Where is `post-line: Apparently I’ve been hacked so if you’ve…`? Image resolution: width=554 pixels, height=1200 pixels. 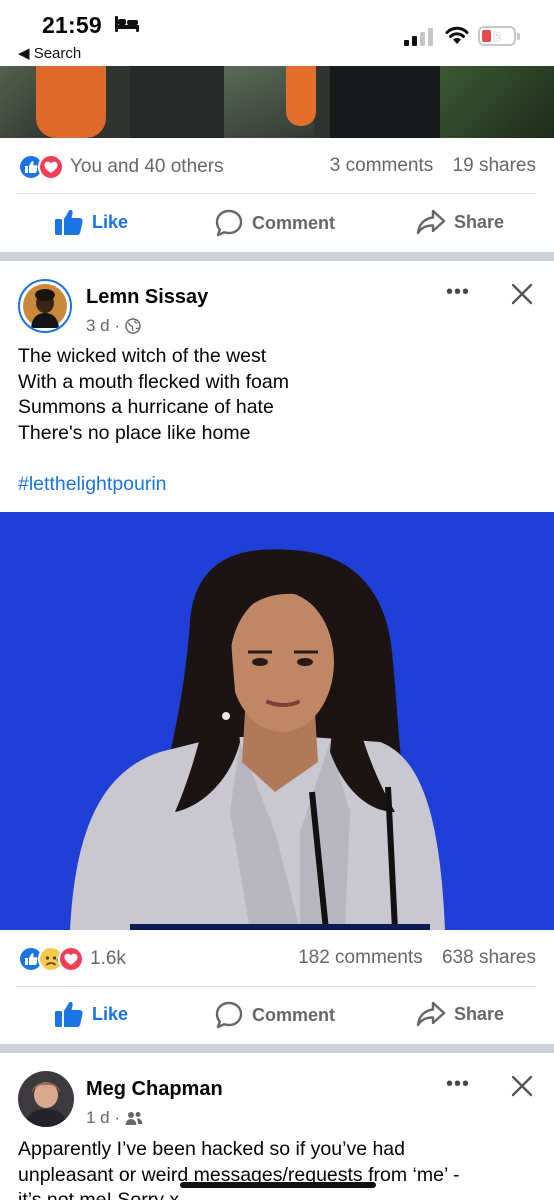
post-line: Apparently I’ve been hacked so if you’ve… is located at coordinates (212, 1149).